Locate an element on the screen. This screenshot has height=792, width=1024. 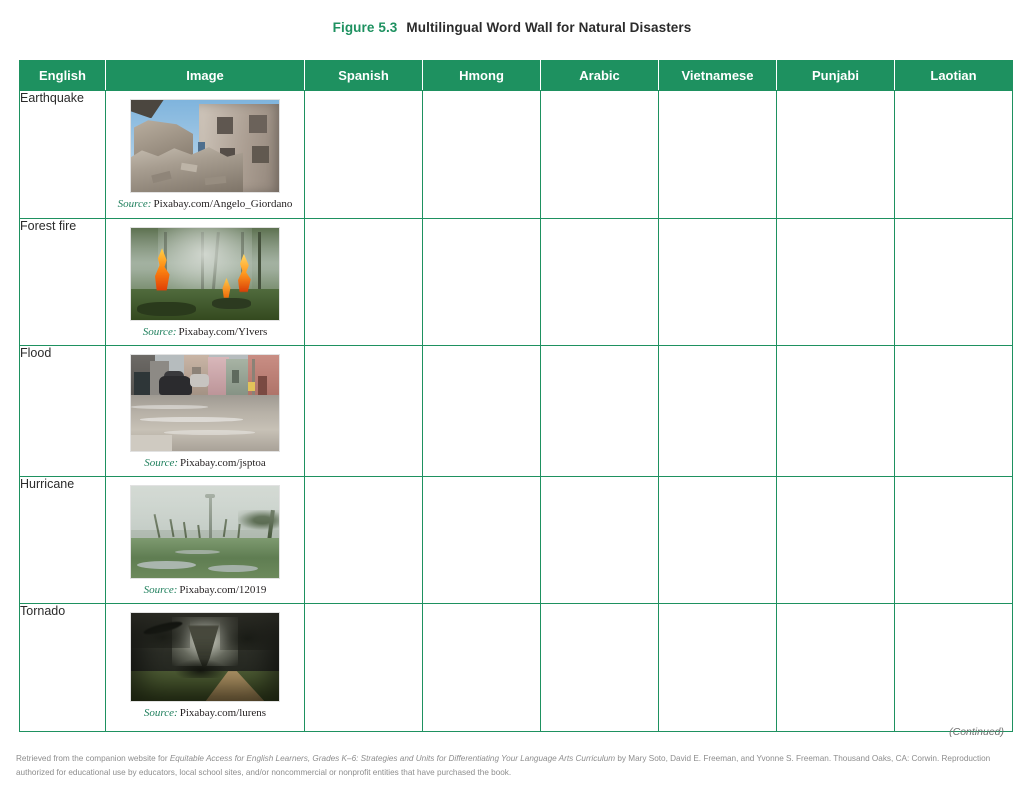
tornado-photo is located at coordinates (205, 657).